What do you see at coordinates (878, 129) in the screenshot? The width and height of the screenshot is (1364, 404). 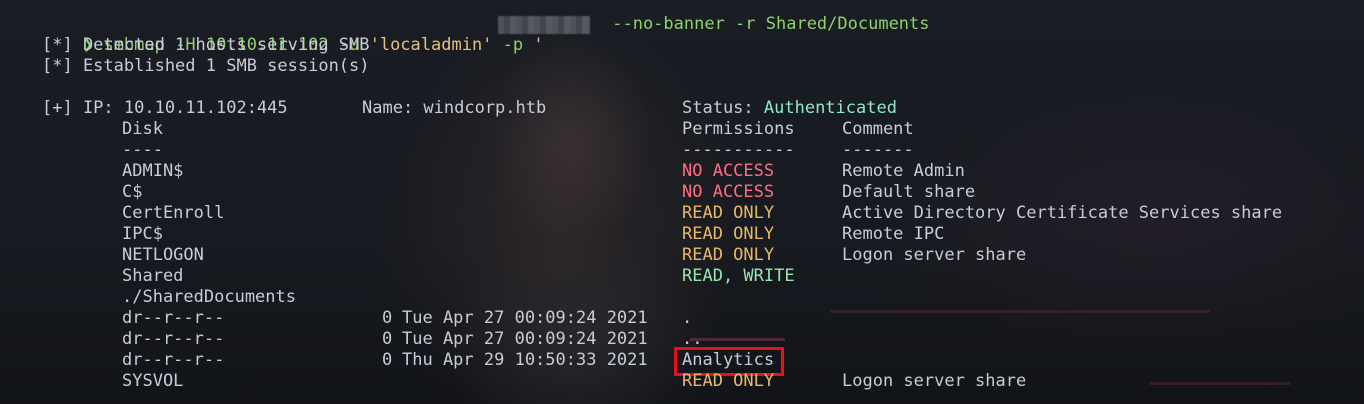 I see `header-comment: Comment` at bounding box center [878, 129].